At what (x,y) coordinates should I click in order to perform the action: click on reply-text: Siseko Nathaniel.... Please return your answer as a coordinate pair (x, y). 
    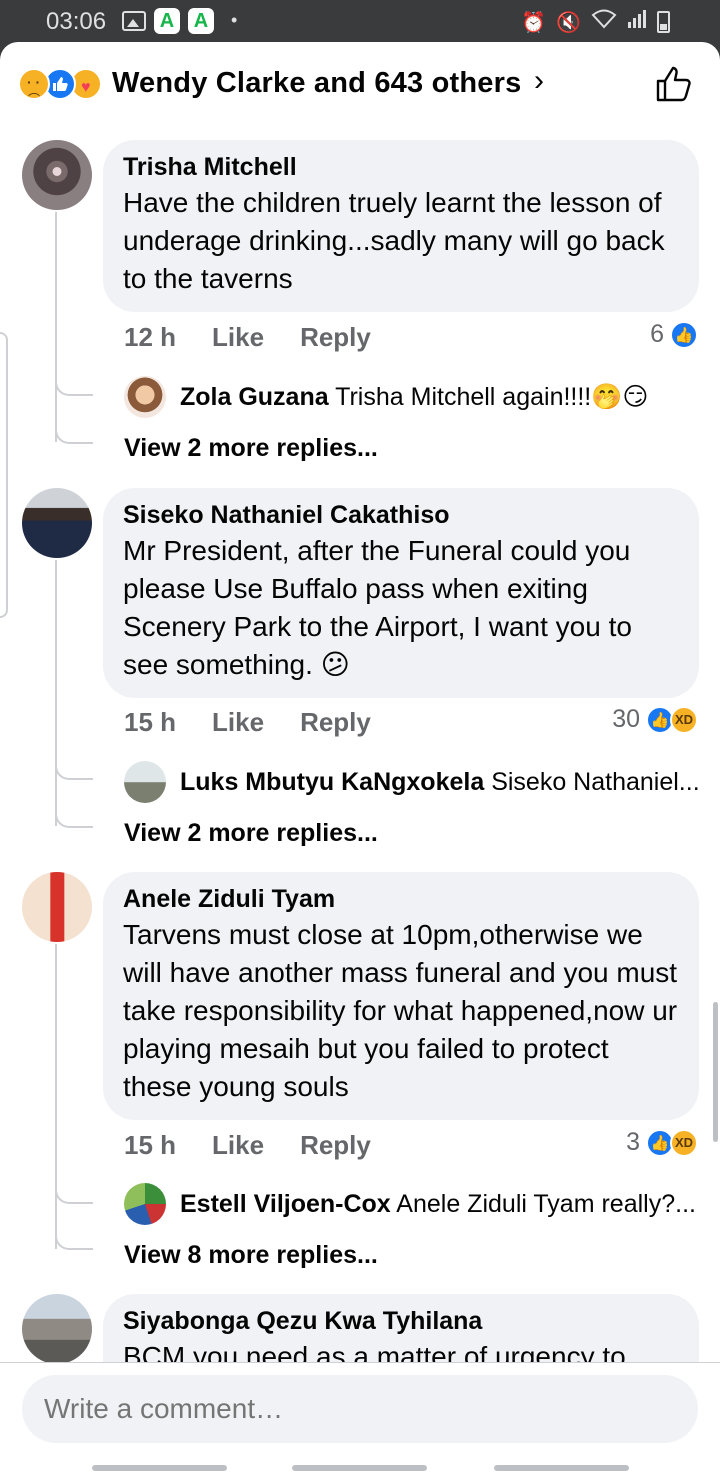
    Looking at the image, I should click on (595, 781).